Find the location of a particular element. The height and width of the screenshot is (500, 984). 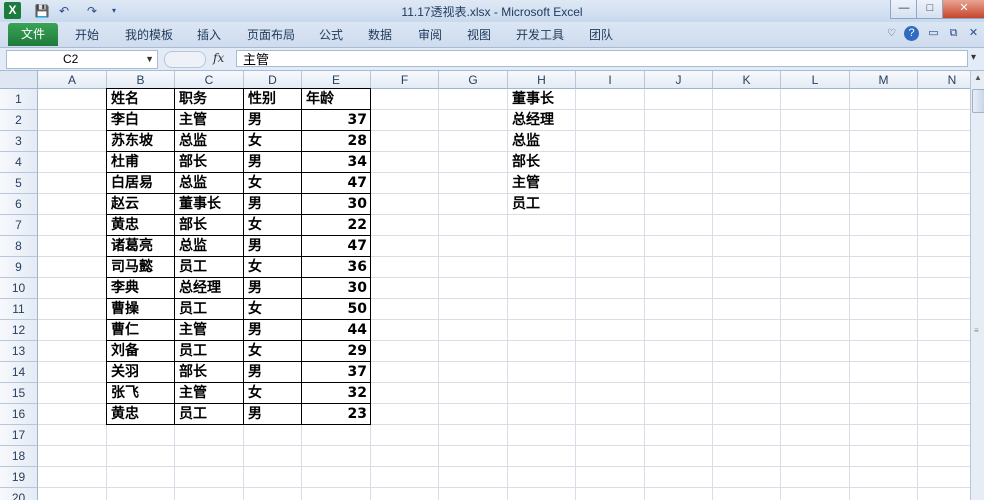

column-header-e: E is located at coordinates (336, 80).